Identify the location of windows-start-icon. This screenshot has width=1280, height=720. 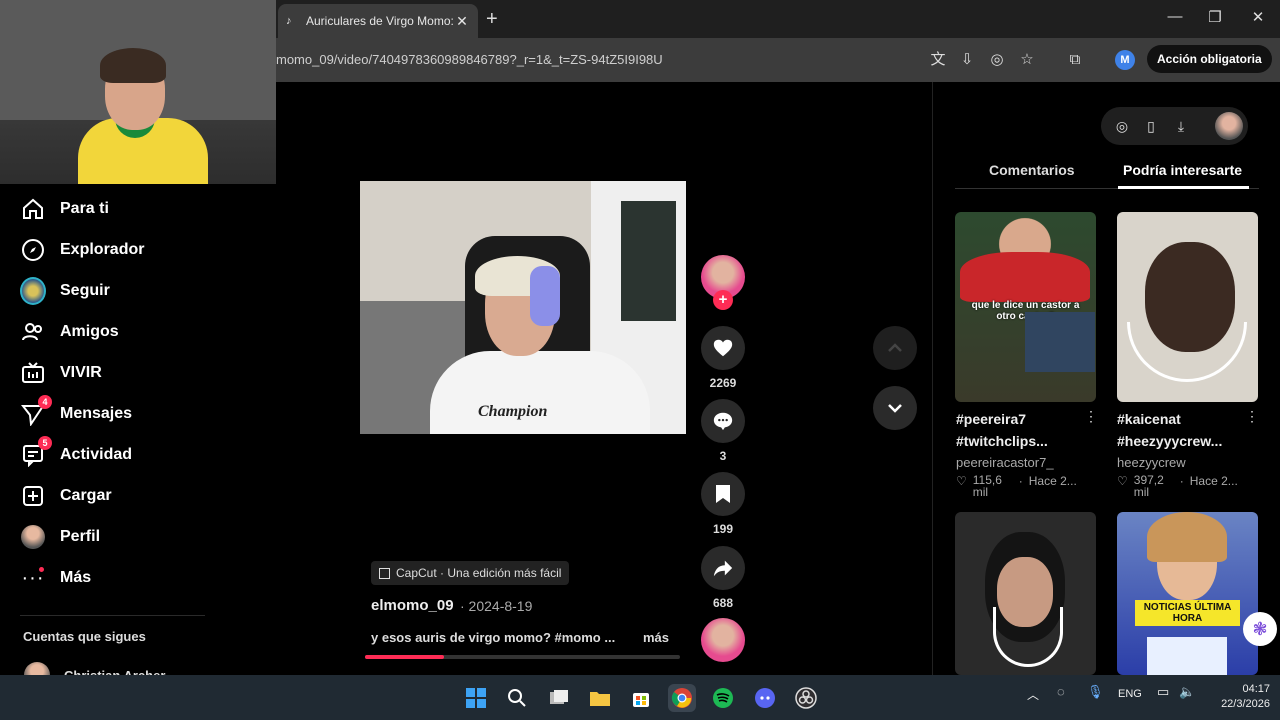
(476, 698).